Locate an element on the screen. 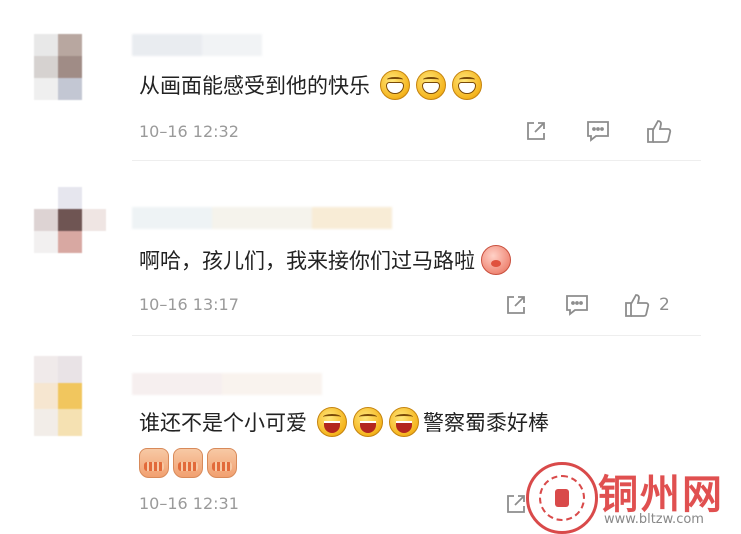 The width and height of the screenshot is (741, 534). comment-time: 10–16 12:31 is located at coordinates (189, 503).